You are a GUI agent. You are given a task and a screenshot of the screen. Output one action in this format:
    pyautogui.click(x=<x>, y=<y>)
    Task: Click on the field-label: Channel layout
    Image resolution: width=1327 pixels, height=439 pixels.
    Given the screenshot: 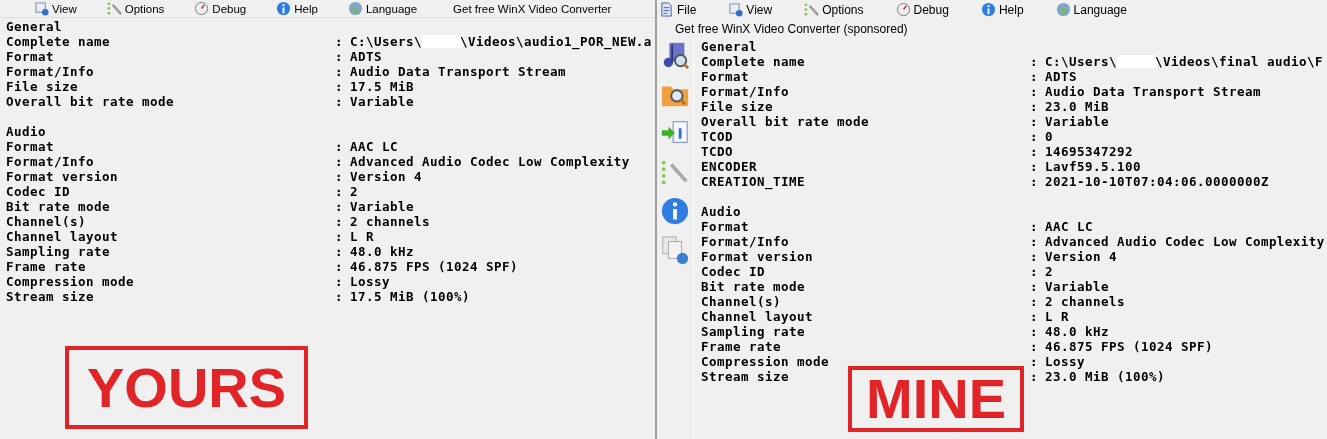 What is the action you would take?
    pyautogui.click(x=757, y=316)
    